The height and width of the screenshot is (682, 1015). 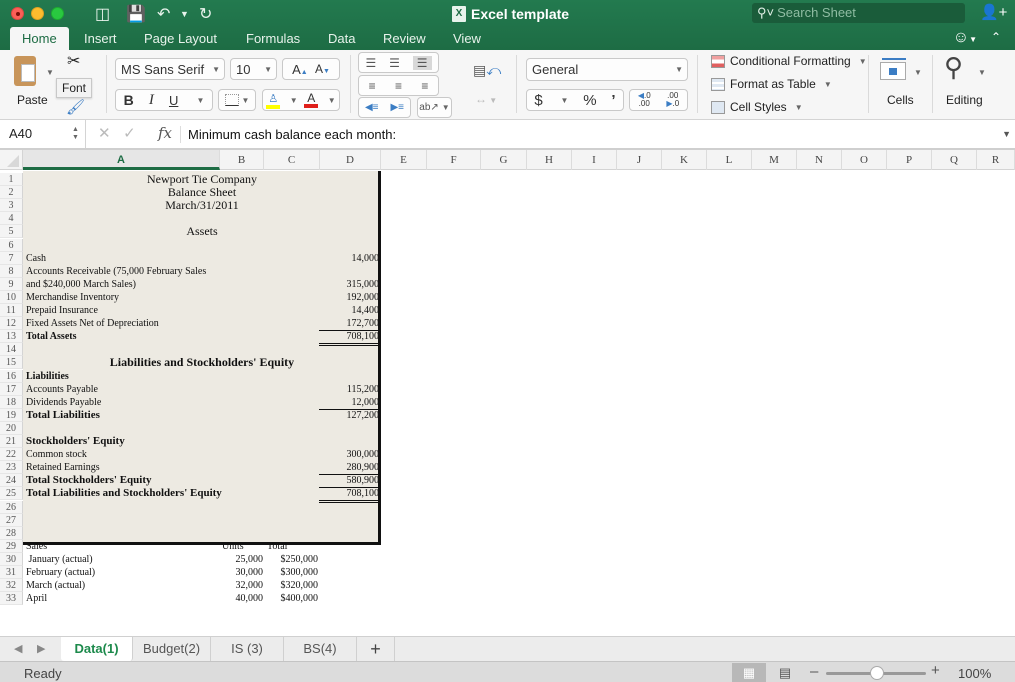 I want to click on row-header: 18, so click(x=11, y=402).